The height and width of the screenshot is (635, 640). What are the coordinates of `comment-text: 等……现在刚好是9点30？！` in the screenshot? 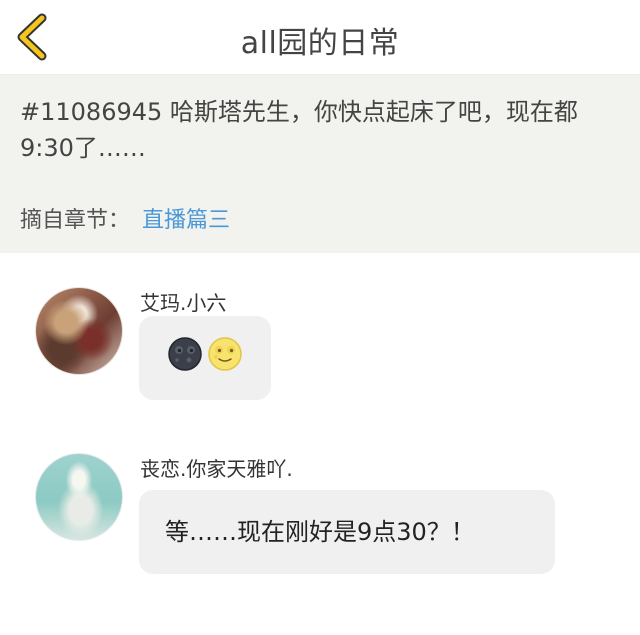 It's located at (320, 532).